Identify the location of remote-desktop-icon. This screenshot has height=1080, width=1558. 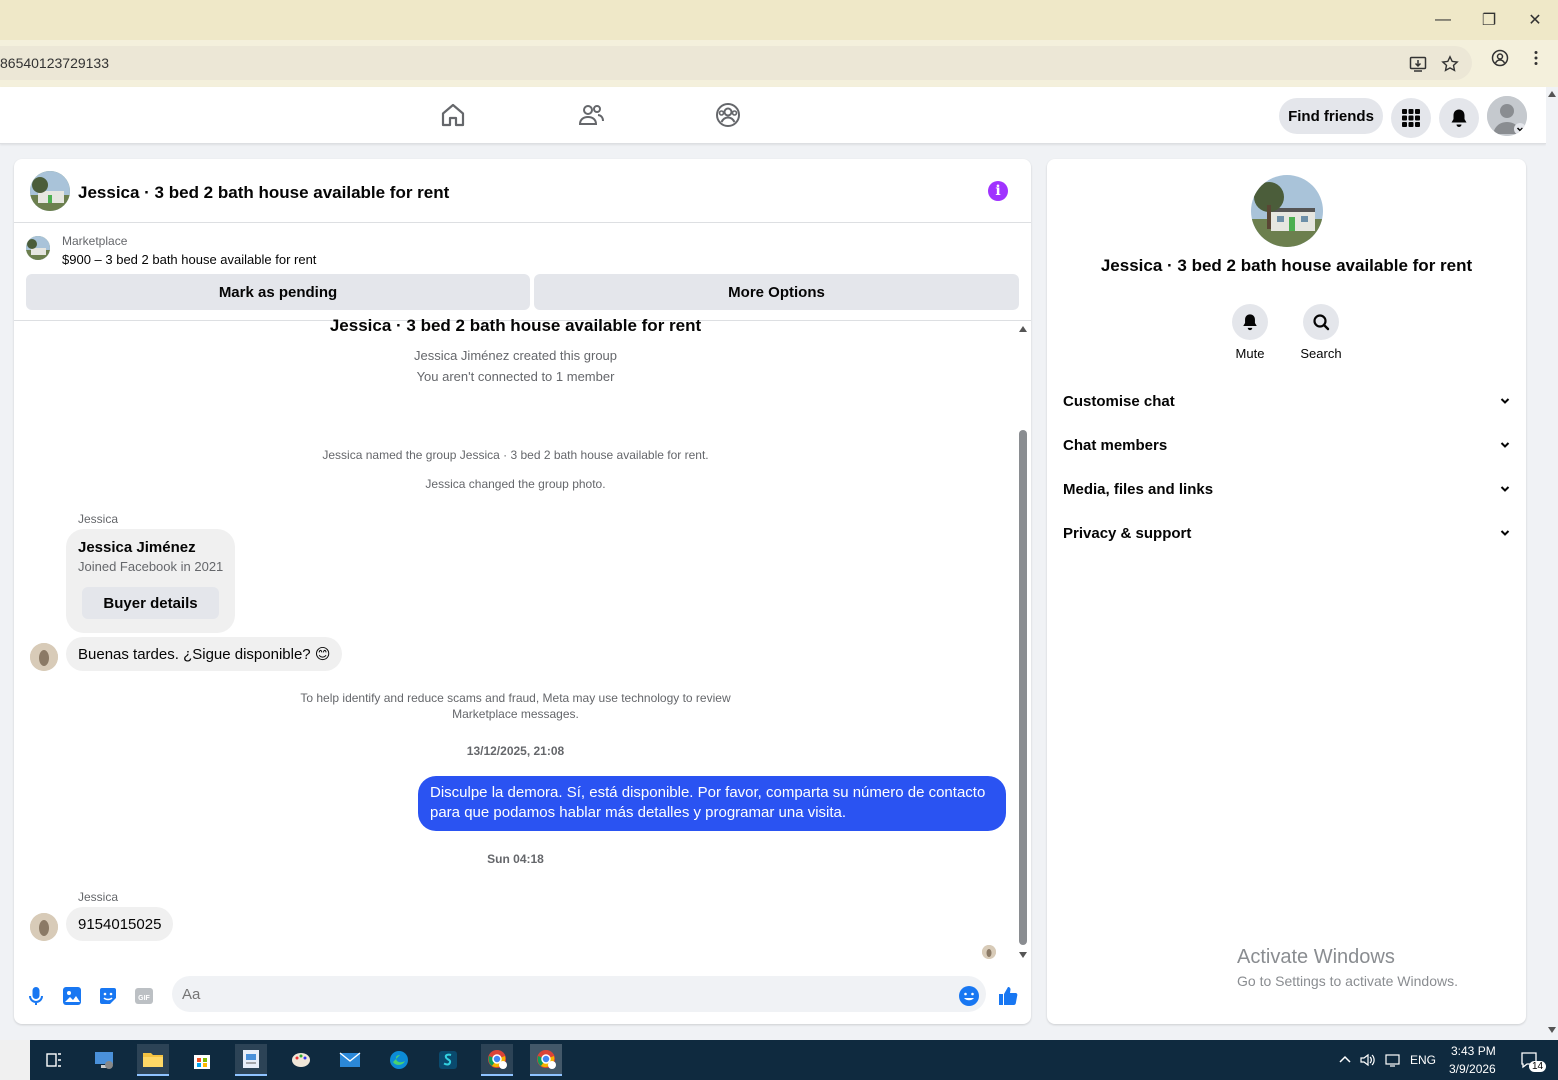
(104, 1060).